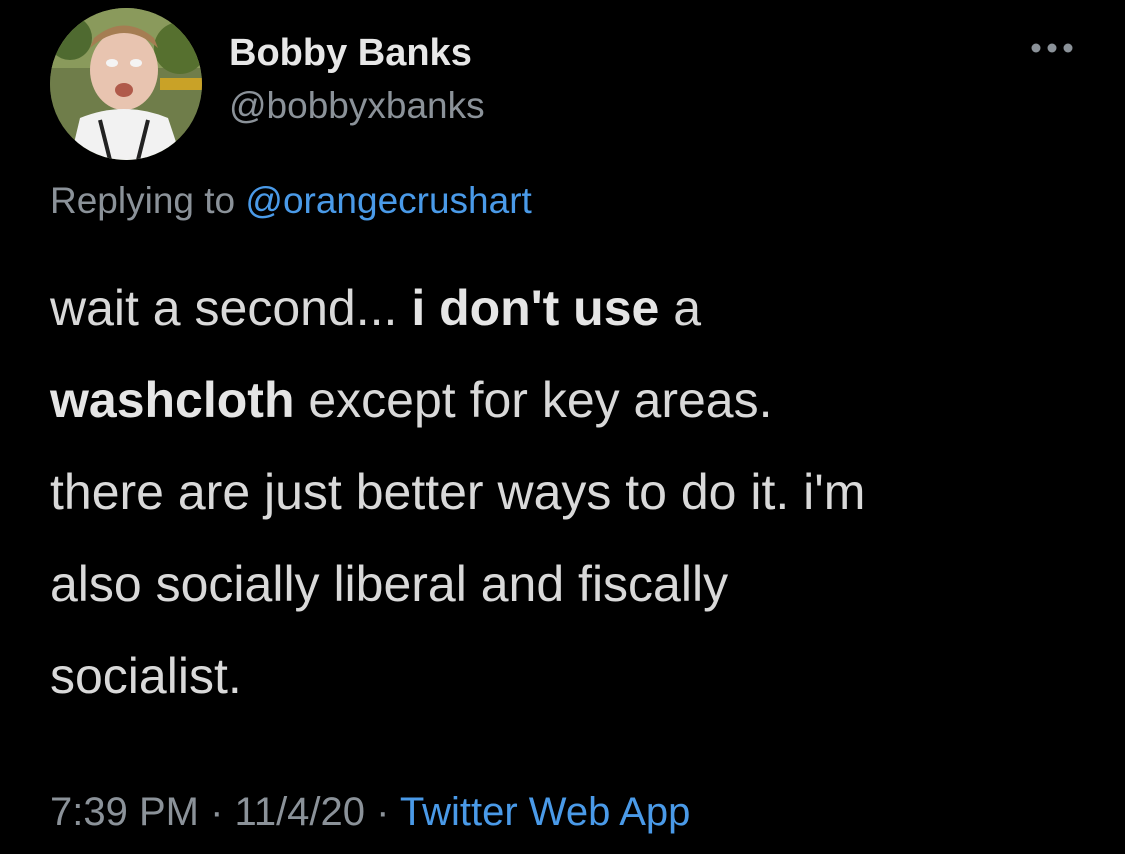 Image resolution: width=1125 pixels, height=854 pixels. I want to click on profile-photo-icon, so click(126, 84).